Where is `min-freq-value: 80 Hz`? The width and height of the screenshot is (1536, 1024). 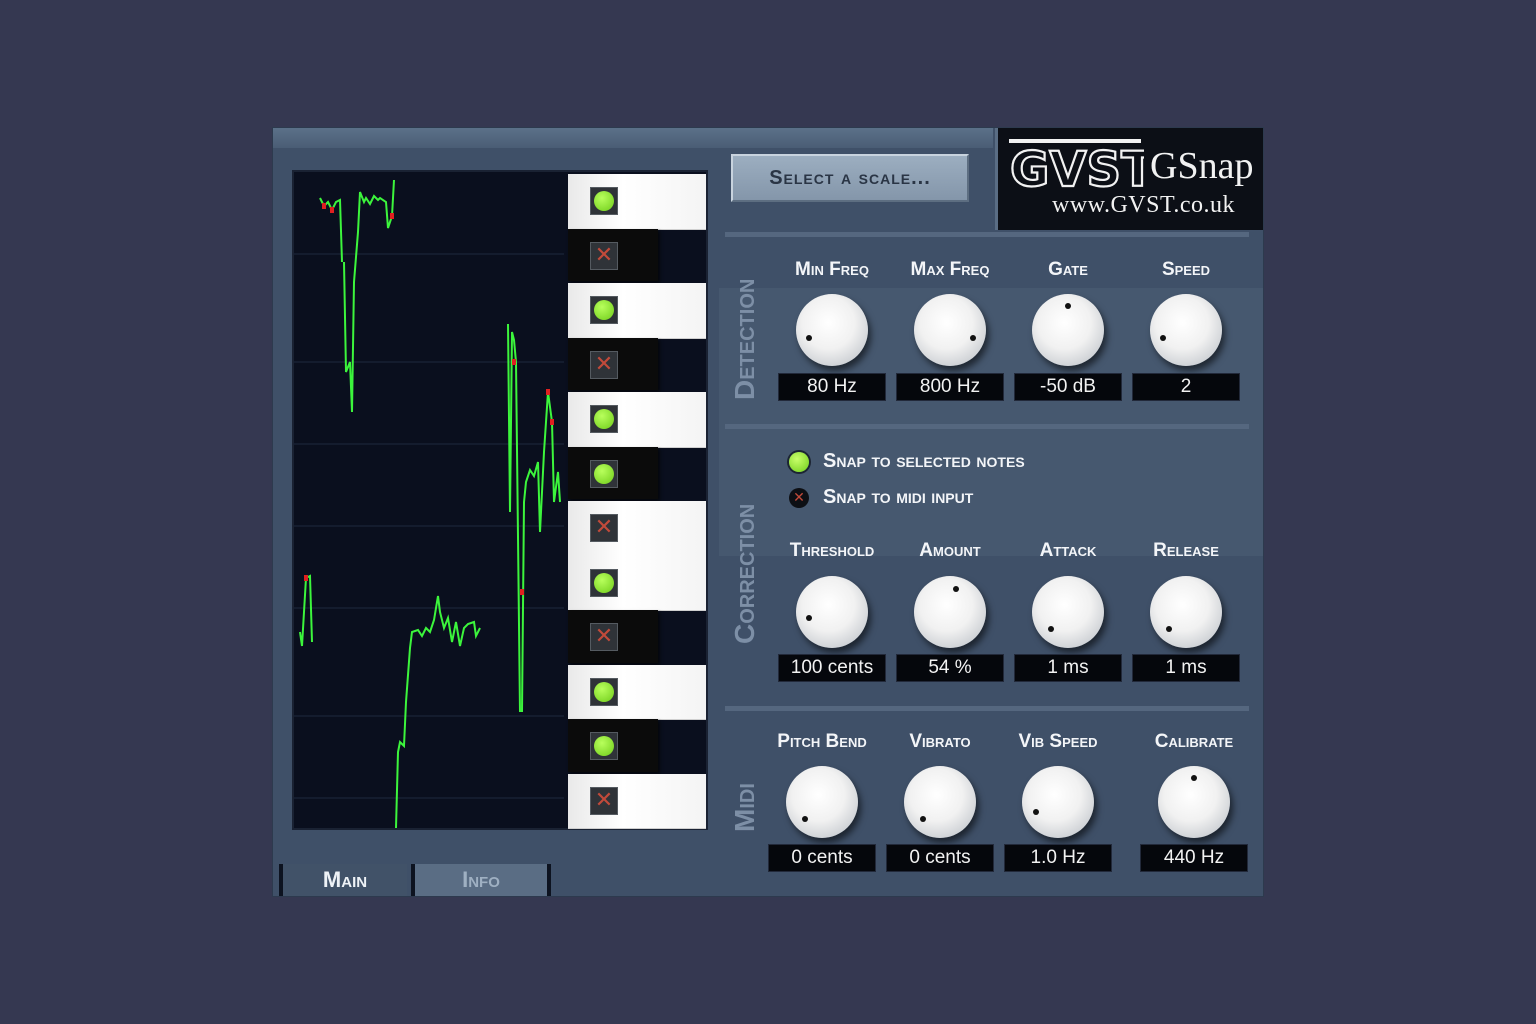 min-freq-value: 80 Hz is located at coordinates (832, 387).